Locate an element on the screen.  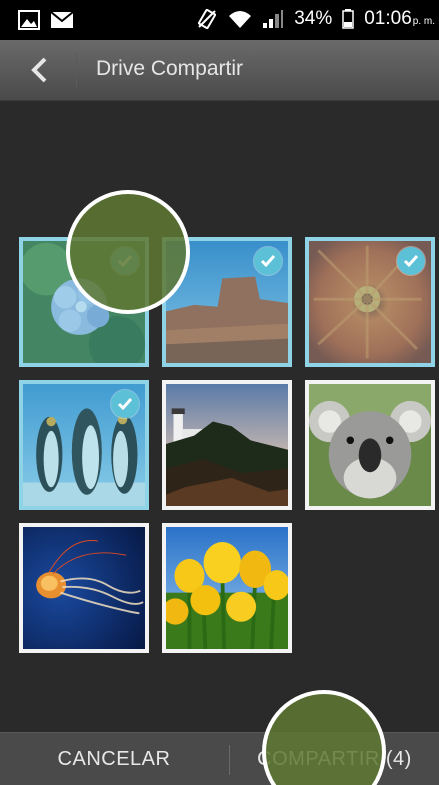
mail-icon is located at coordinates (62, 19).